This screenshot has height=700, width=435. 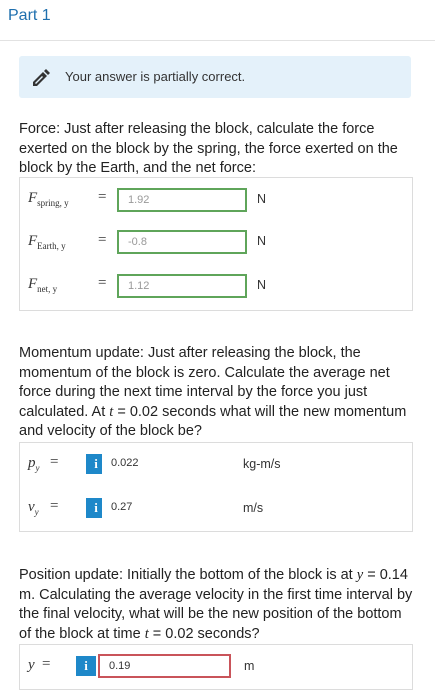 I want to click on v-y-unit: m/s, so click(x=253, y=508).